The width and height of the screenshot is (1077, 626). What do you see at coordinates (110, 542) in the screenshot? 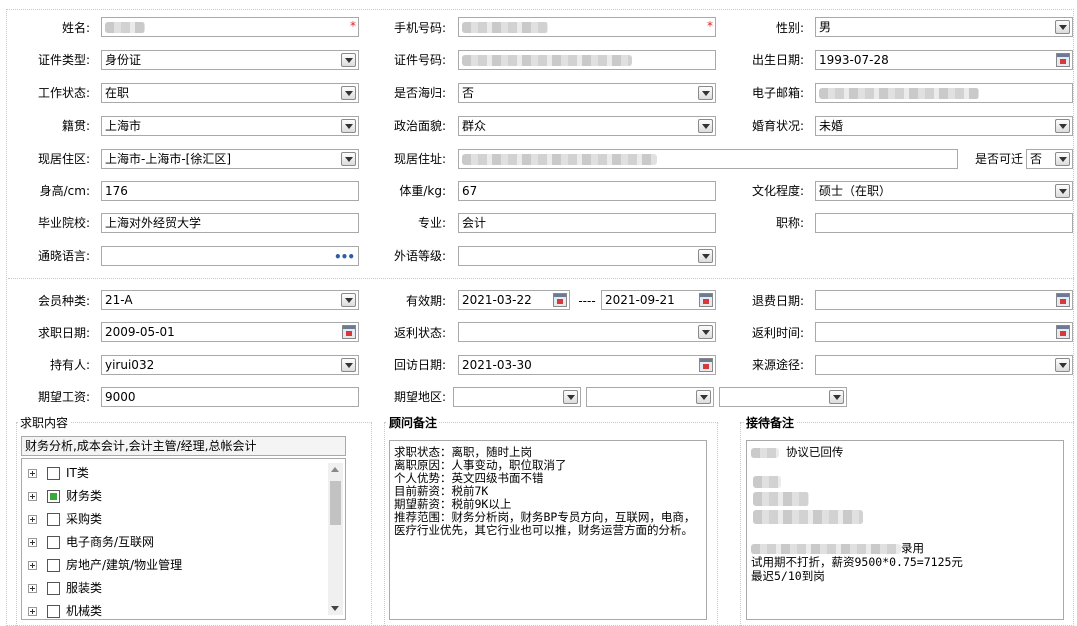
I see `tree-item-label: 电子商务/互联网` at bounding box center [110, 542].